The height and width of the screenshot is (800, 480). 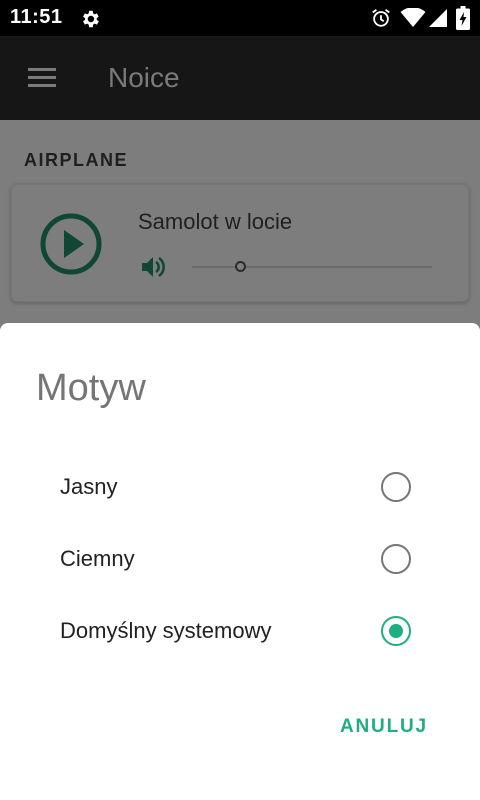 I want to click on dialog-title: Motyw, so click(x=91, y=388).